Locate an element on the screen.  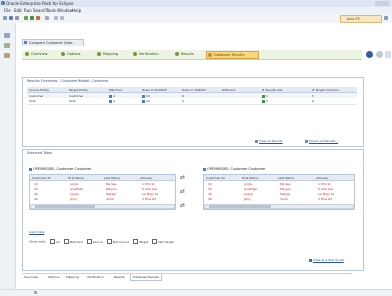
filter-matched: Matched is located at coordinates (73, 241).